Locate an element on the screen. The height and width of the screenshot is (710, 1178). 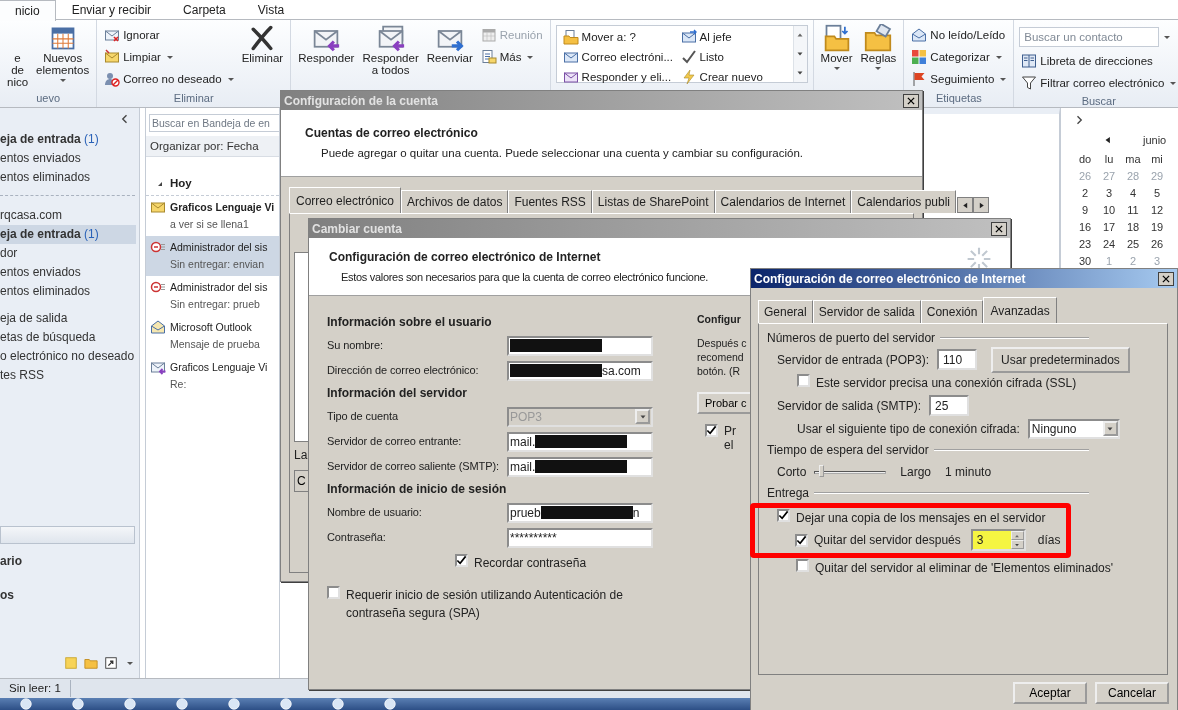
slider-track is located at coordinates (850, 472).